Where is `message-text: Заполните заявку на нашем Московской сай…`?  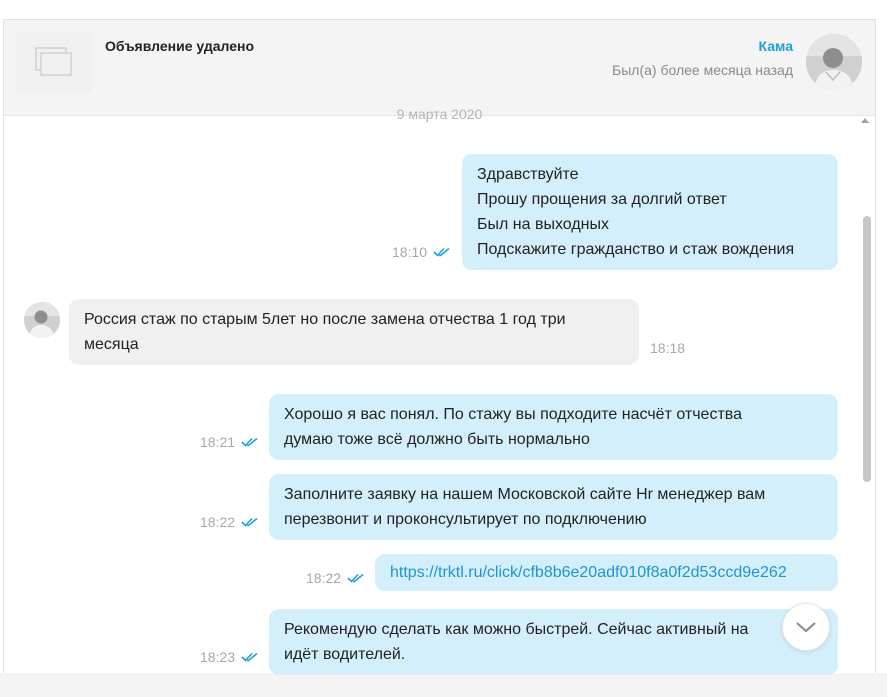
message-text: Заполните заявку на нашем Московской сай… is located at coordinates (525, 494).